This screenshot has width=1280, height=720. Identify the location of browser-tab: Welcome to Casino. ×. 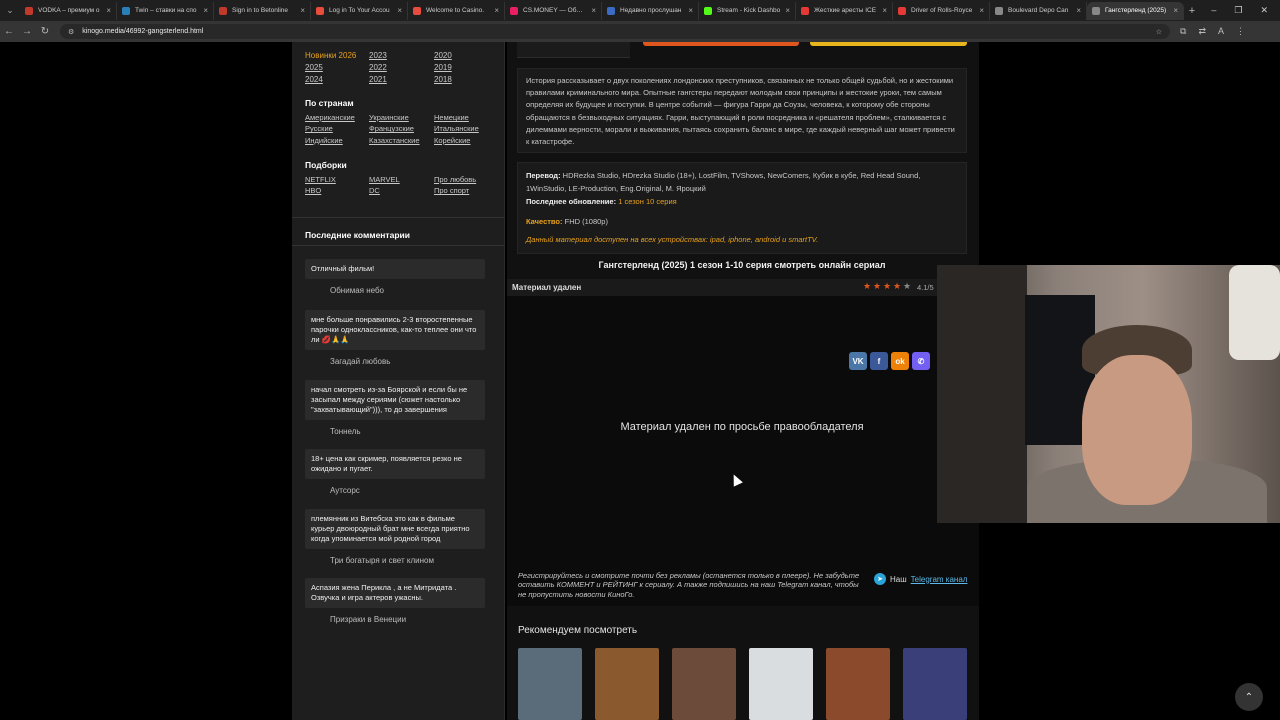
(456, 10).